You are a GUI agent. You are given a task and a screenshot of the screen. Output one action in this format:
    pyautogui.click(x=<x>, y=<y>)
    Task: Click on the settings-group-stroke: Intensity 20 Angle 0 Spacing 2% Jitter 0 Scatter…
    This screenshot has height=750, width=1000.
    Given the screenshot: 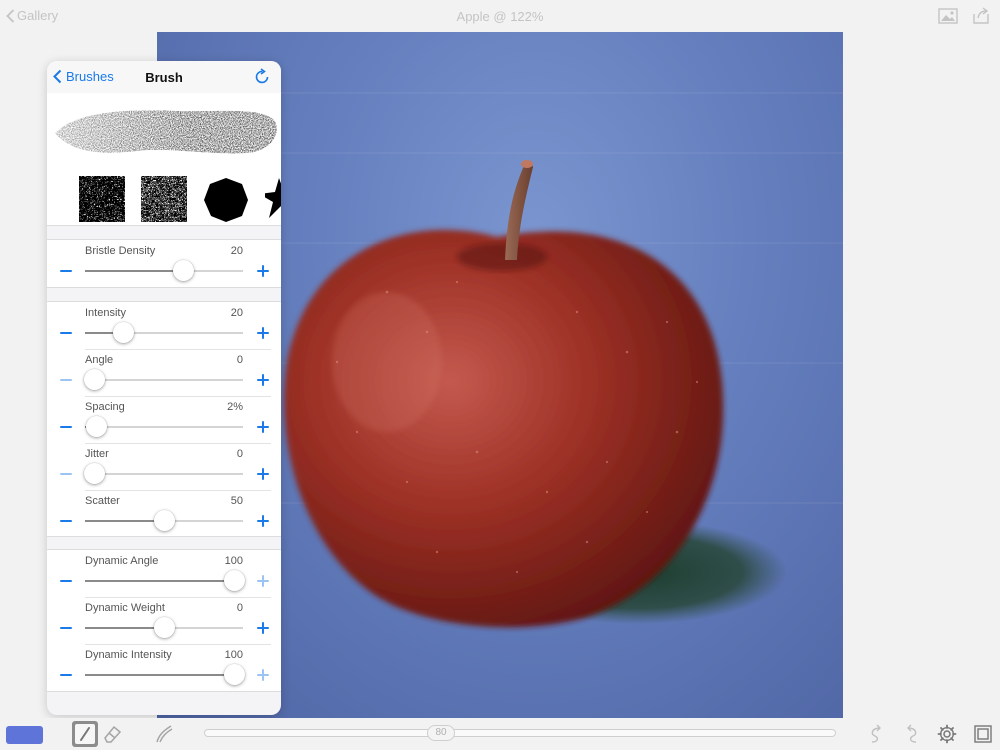 What is the action you would take?
    pyautogui.click(x=164, y=419)
    